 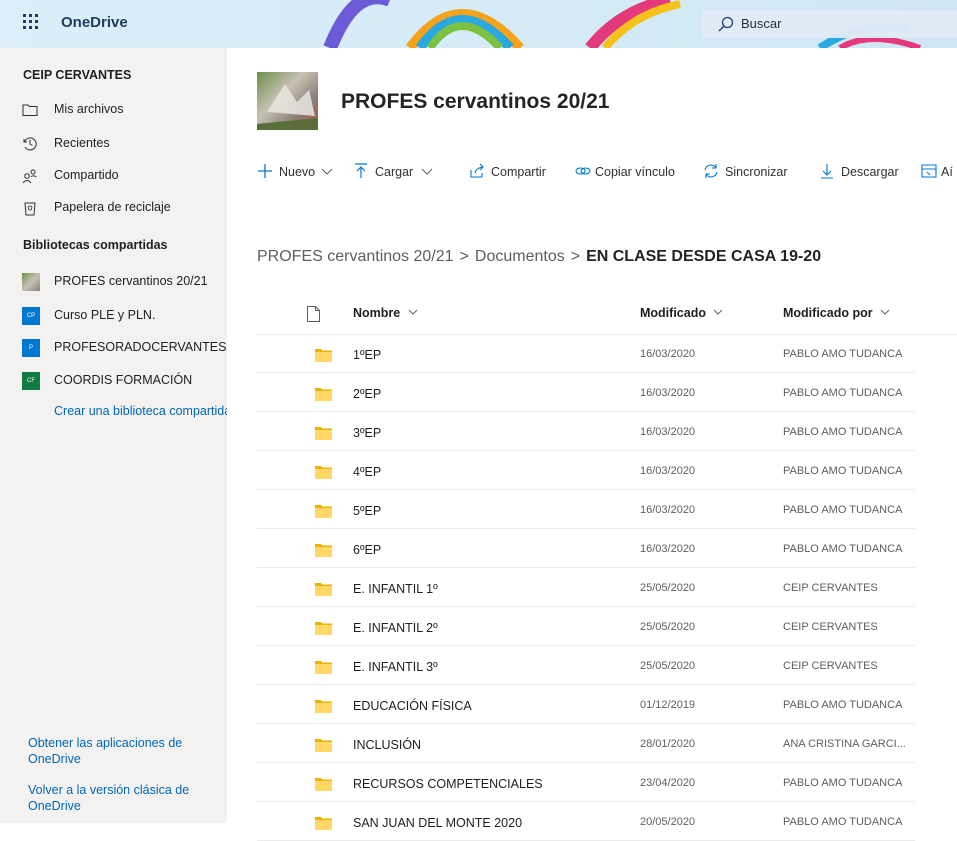 I want to click on table-row: 1ºEP 16/03/2020 PABLO AMO TUDANCA, so click(x=586, y=353).